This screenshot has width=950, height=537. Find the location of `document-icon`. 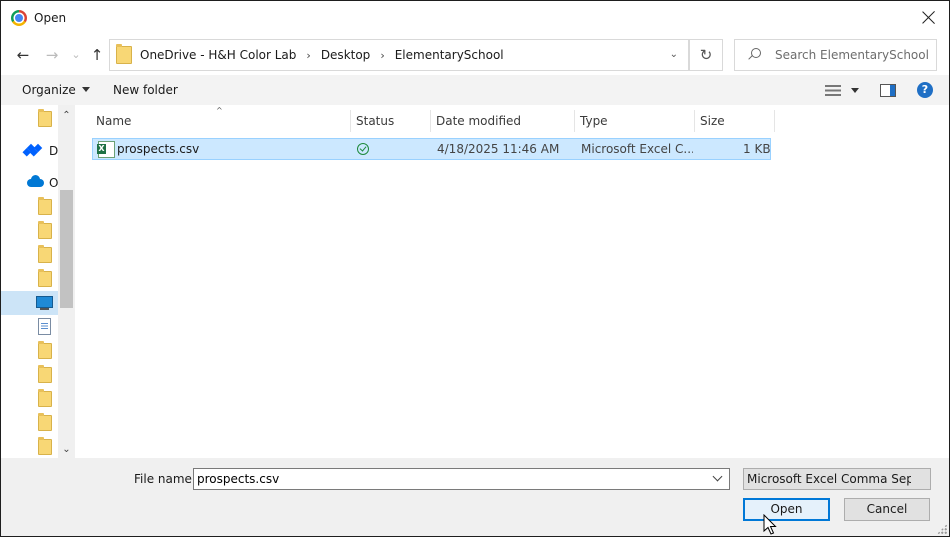

document-icon is located at coordinates (44, 326).